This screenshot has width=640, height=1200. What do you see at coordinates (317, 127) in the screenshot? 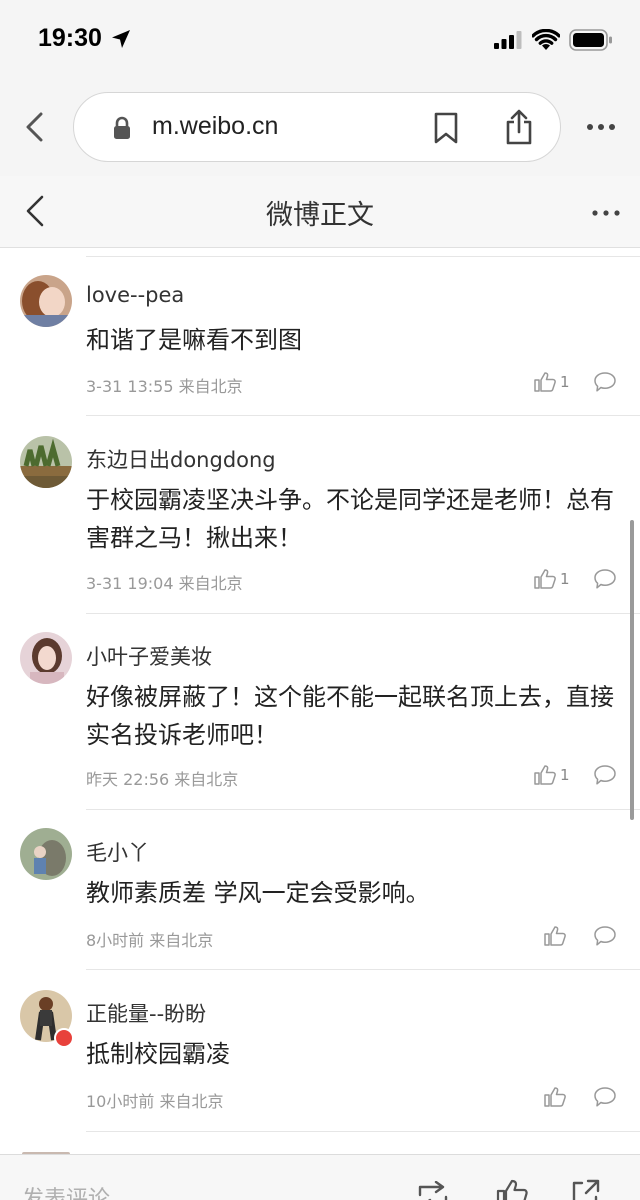
I see `address-bar: m.weibo.cn` at bounding box center [317, 127].